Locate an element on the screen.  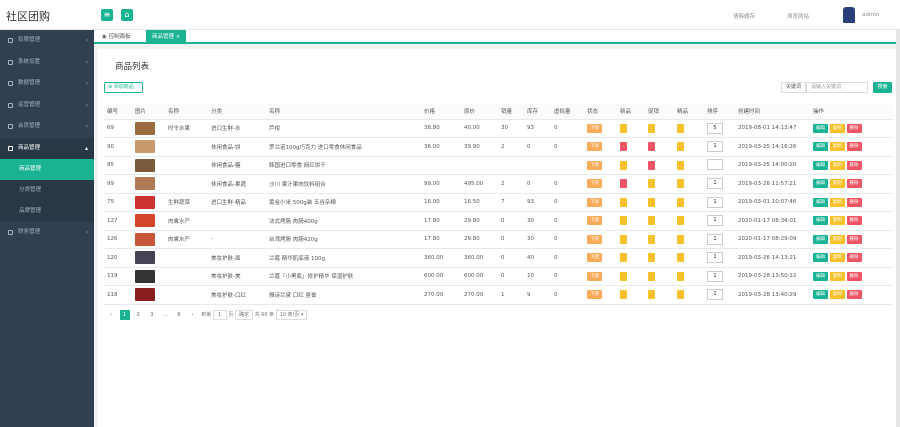
sort-input: 5 is located at coordinates (715, 128).